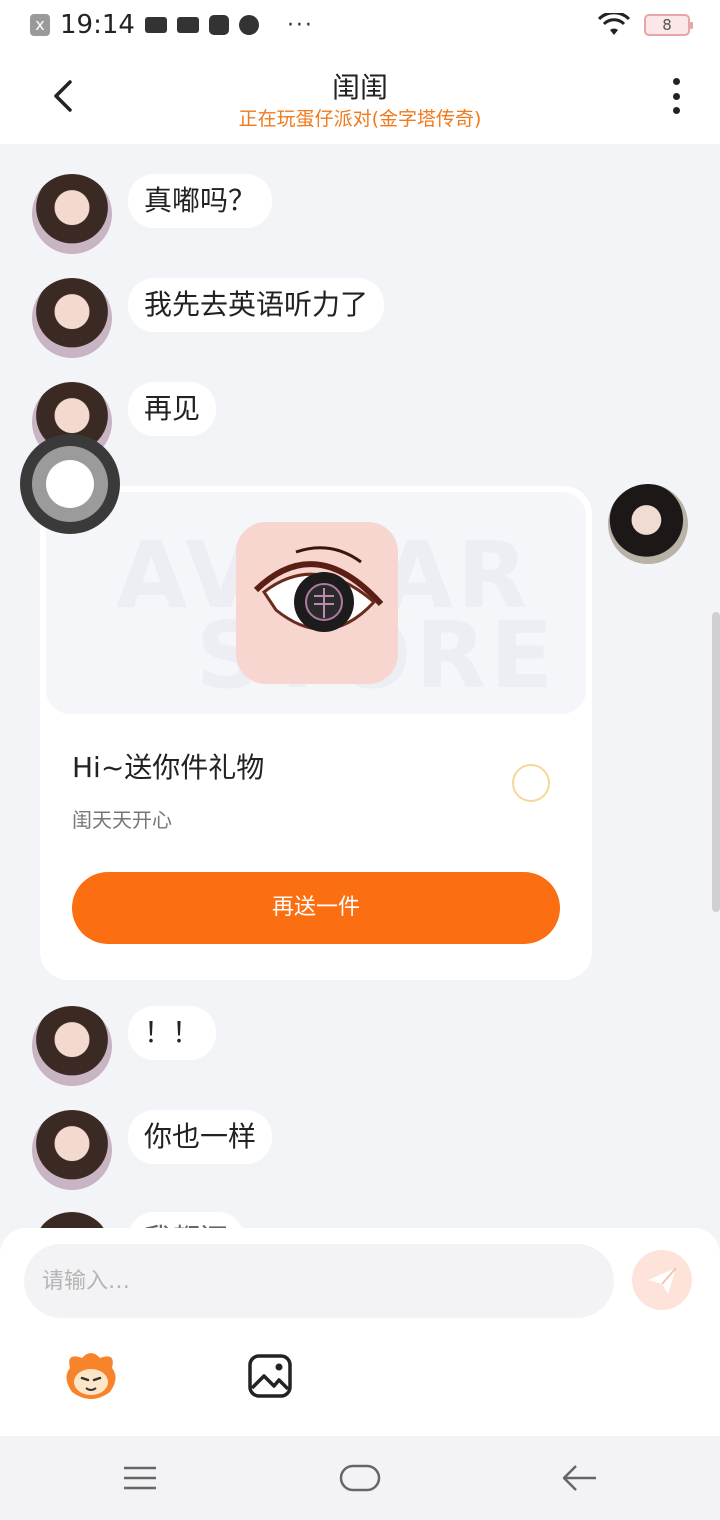 Image resolution: width=720 pixels, height=1520 pixels. What do you see at coordinates (531, 783) in the screenshot?
I see `loading-spinner-icon` at bounding box center [531, 783].